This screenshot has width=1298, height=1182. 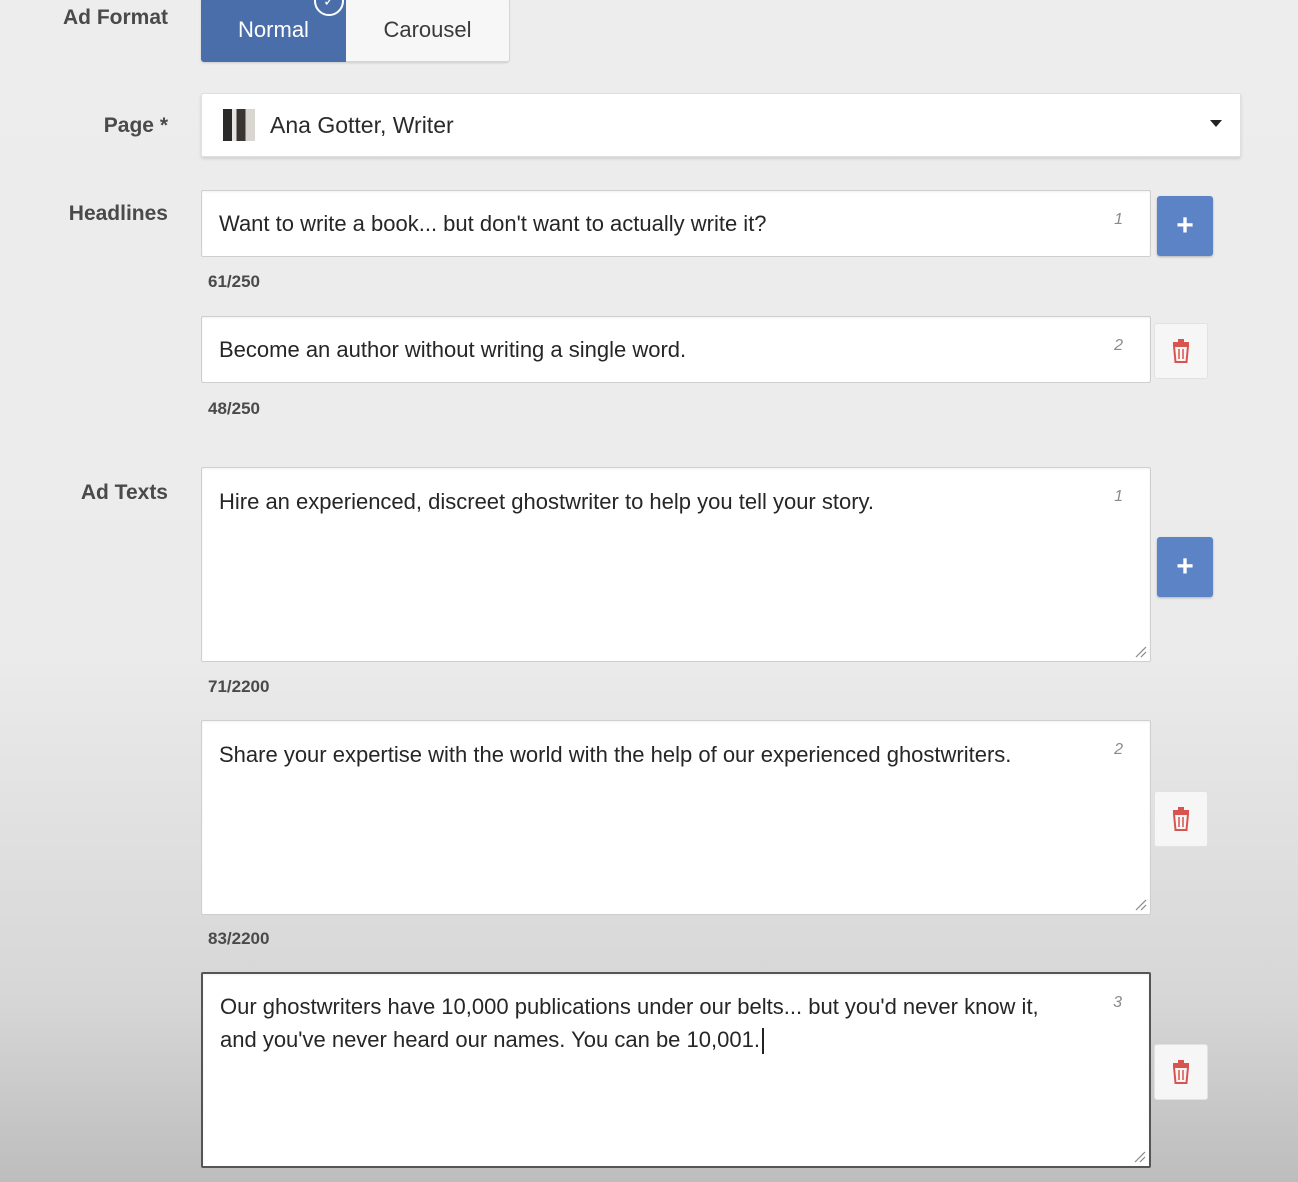 What do you see at coordinates (1118, 496) in the screenshot?
I see `ad-text-index-1: 1` at bounding box center [1118, 496].